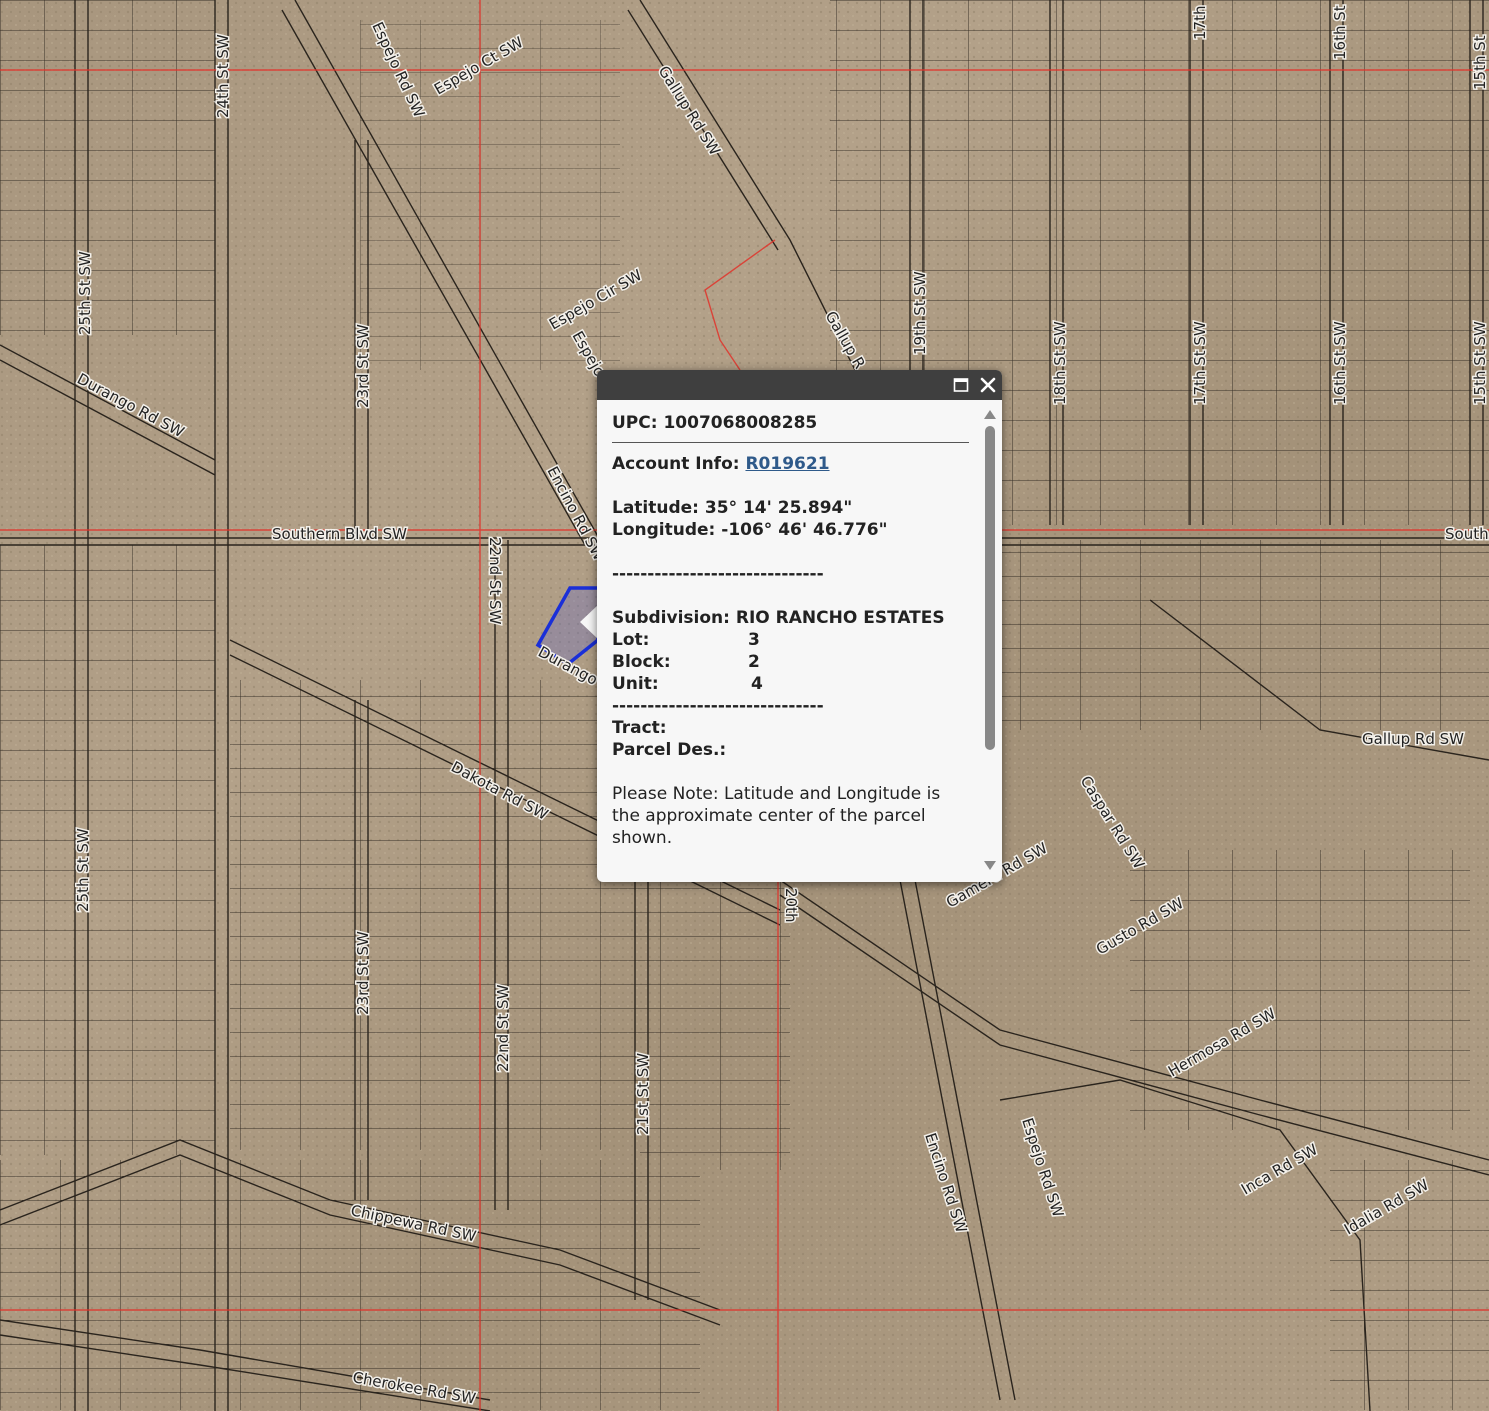  What do you see at coordinates (787, 464) in the screenshot?
I see `account-link: R019621` at bounding box center [787, 464].